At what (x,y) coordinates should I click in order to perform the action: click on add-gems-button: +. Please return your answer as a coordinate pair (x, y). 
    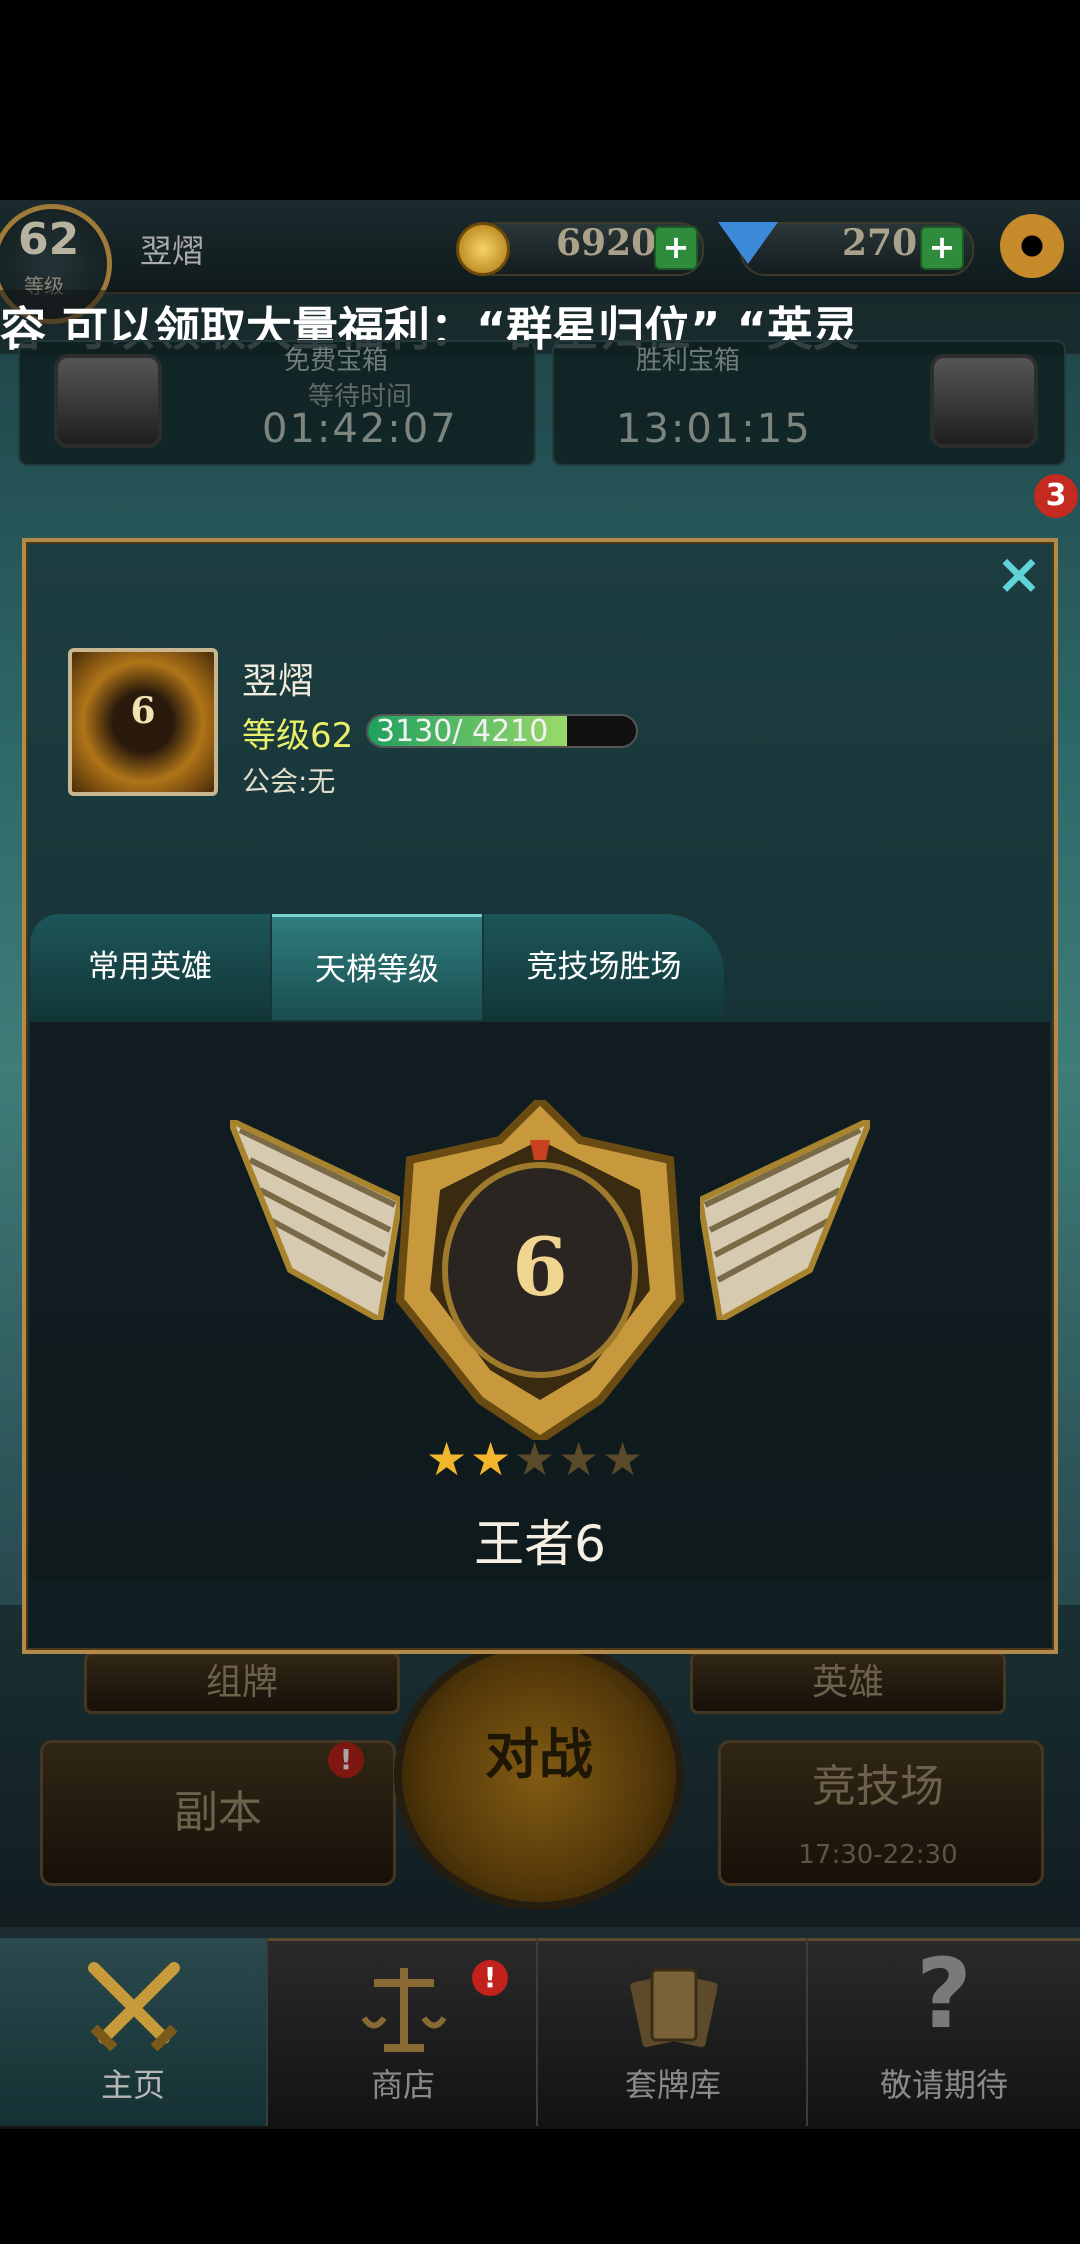
    Looking at the image, I should click on (942, 248).